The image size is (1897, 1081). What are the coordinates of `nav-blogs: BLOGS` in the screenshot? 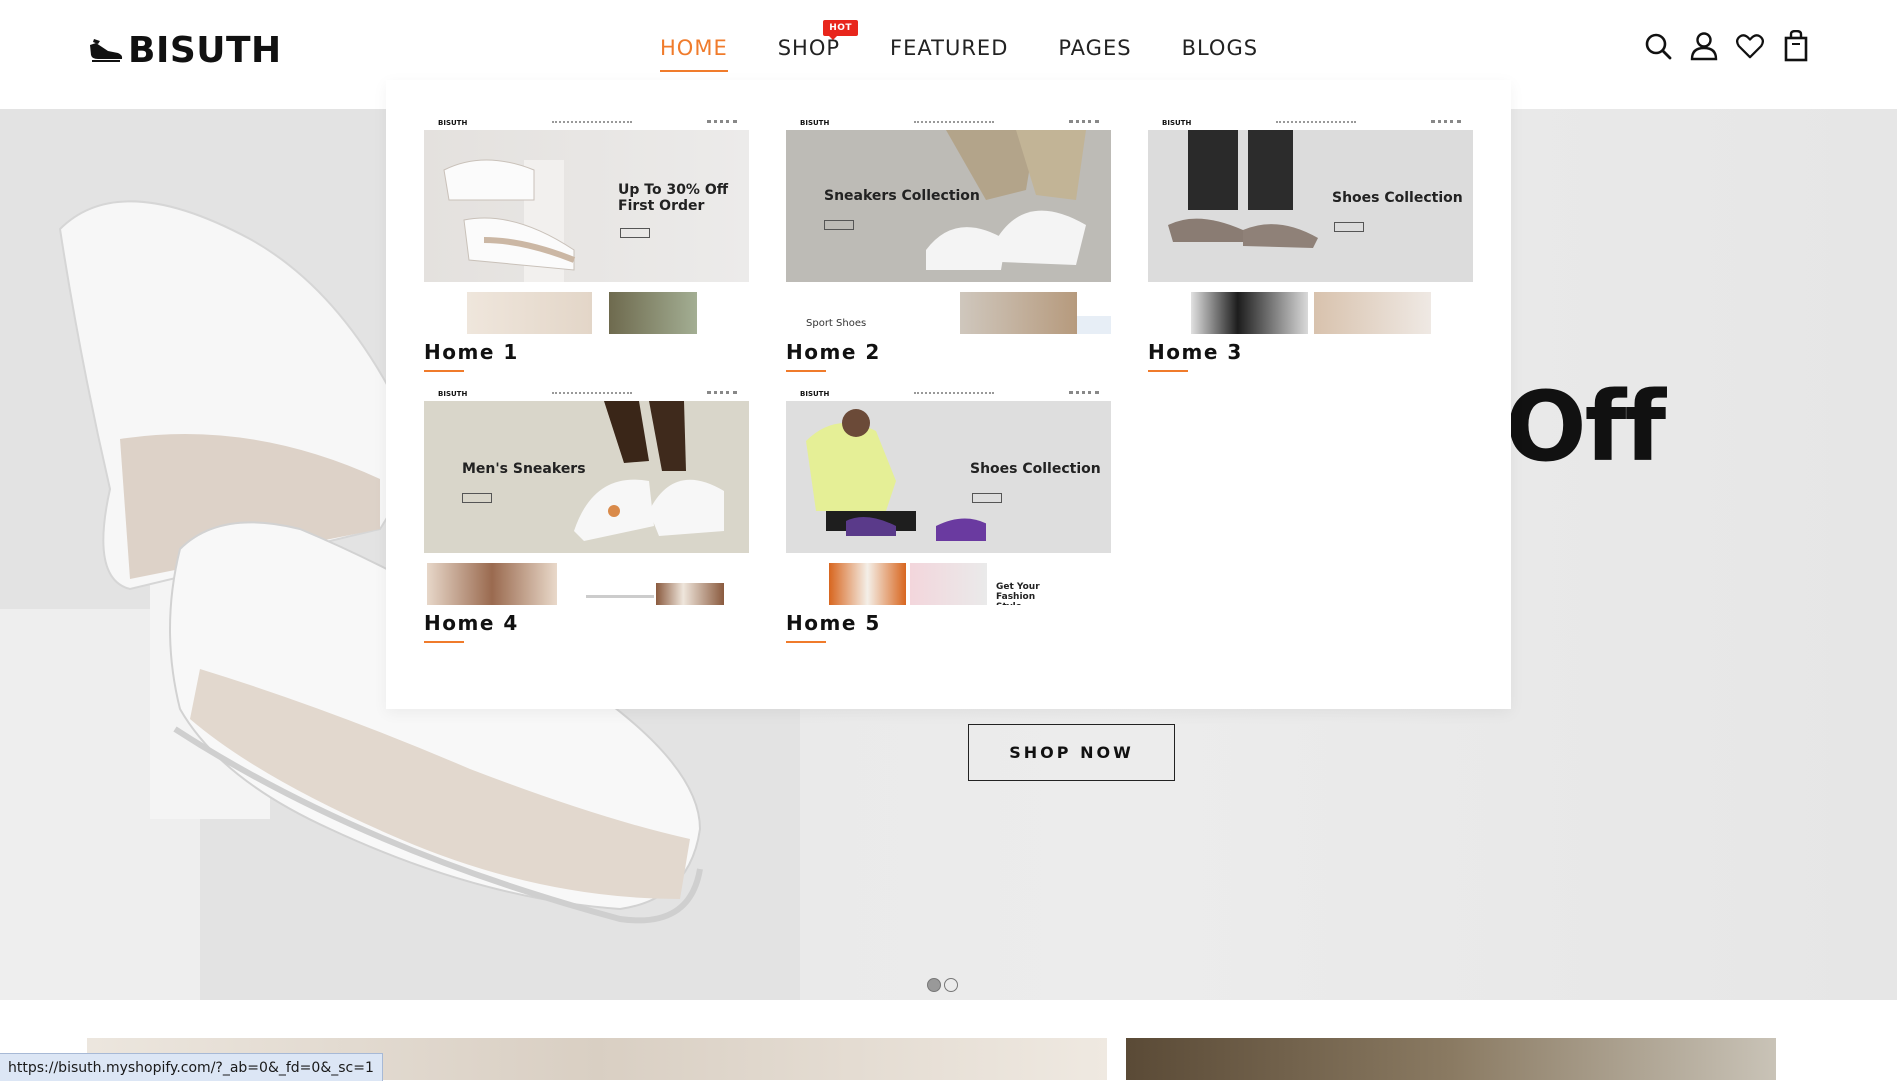 It's located at (1220, 54).